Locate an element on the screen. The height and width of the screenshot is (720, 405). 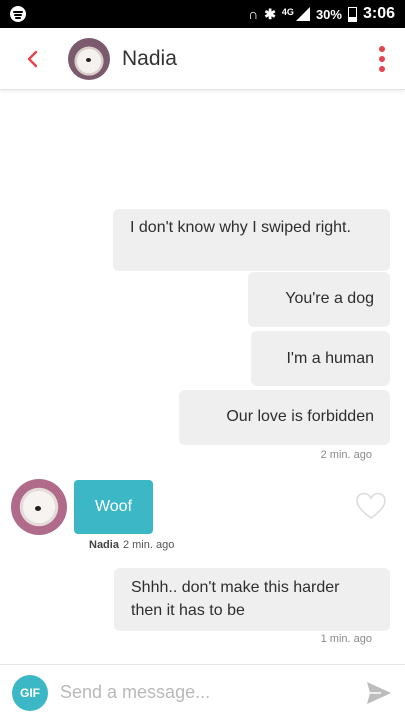
sender-avatar is located at coordinates (39, 507).